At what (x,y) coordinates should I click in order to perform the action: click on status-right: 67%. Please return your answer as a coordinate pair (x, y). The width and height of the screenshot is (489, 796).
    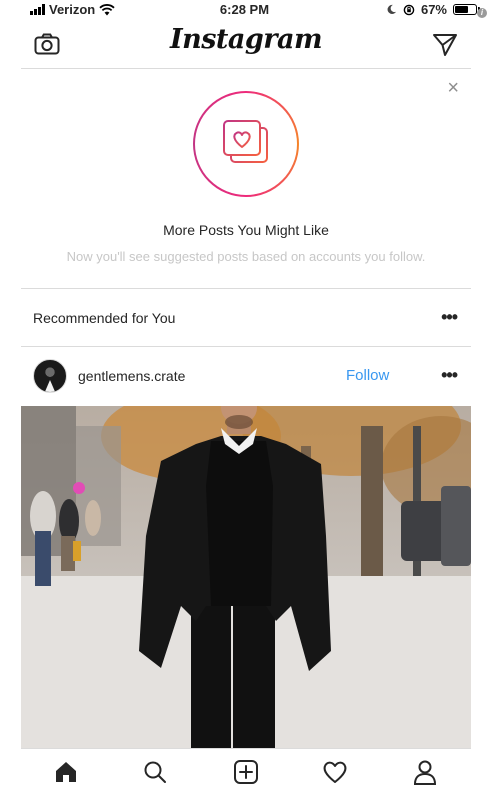
    Looking at the image, I should click on (433, 9).